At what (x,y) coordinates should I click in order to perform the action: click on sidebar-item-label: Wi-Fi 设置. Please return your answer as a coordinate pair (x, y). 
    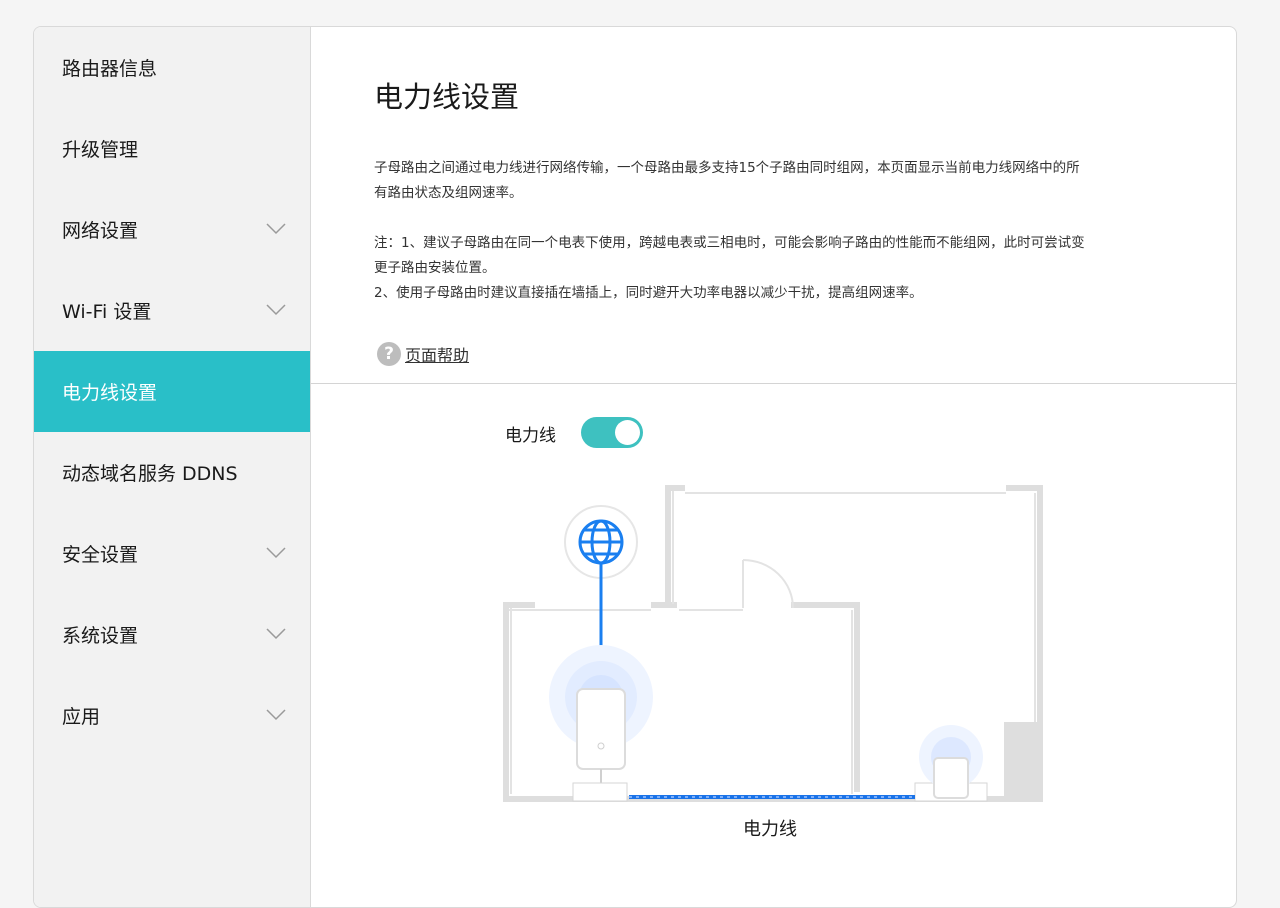
    Looking at the image, I should click on (107, 312).